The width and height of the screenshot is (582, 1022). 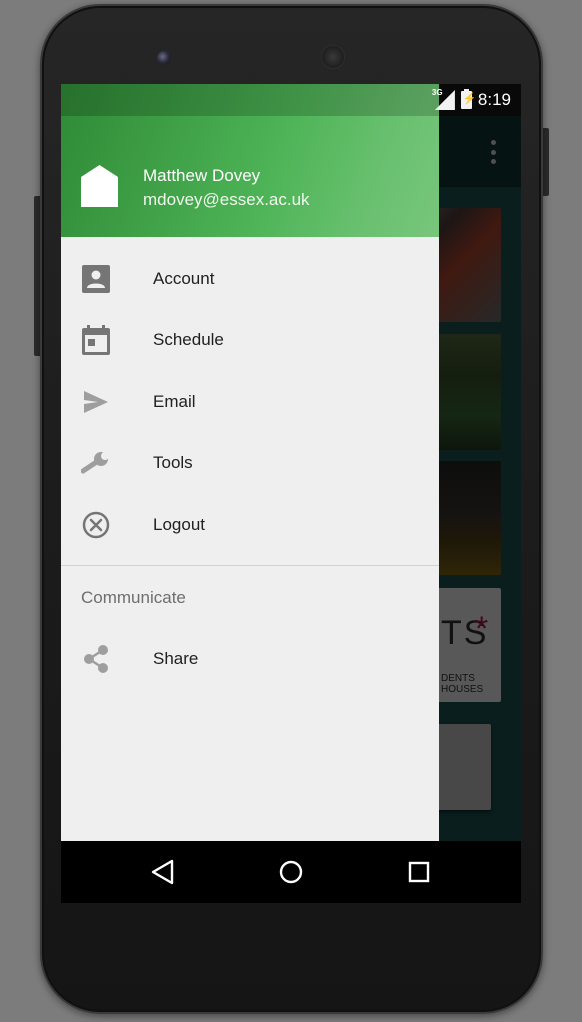 I want to click on status-time: 8:19, so click(x=494, y=99).